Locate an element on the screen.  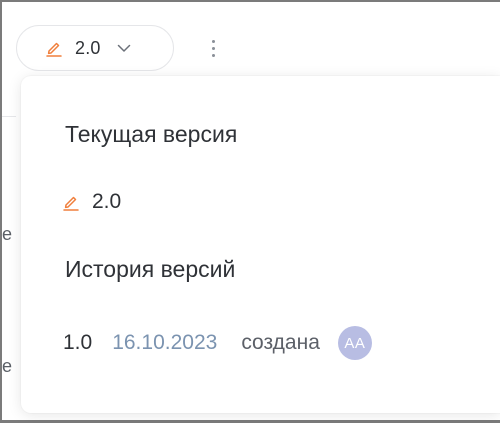
version-history-heading: История версий is located at coordinates (150, 269).